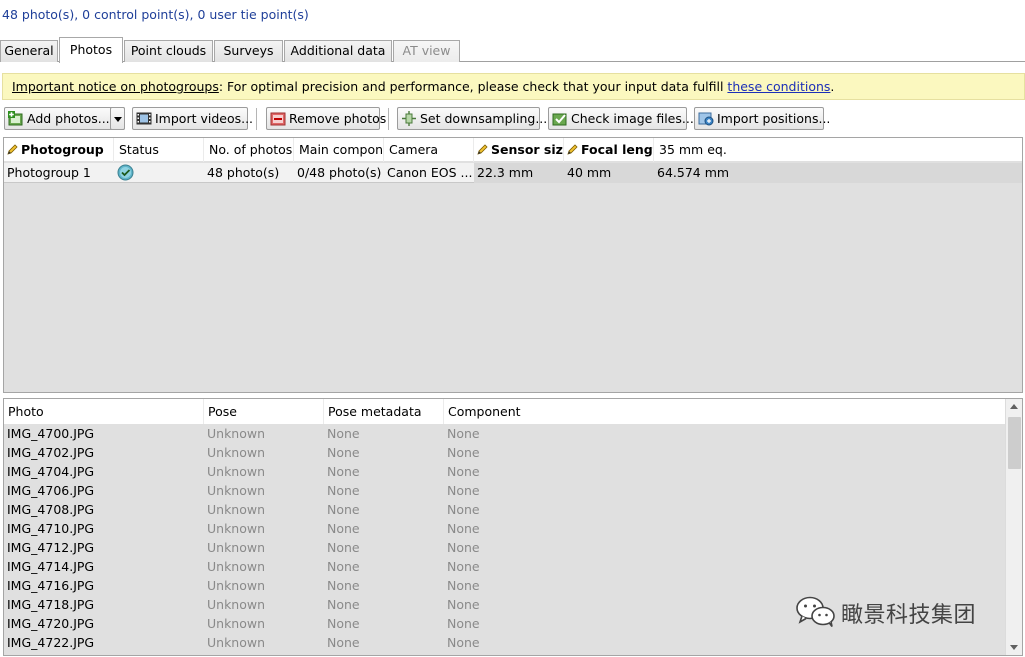 Image resolution: width=1025 pixels, height=657 pixels. What do you see at coordinates (1014, 443) in the screenshot?
I see `scroll-thumb` at bounding box center [1014, 443].